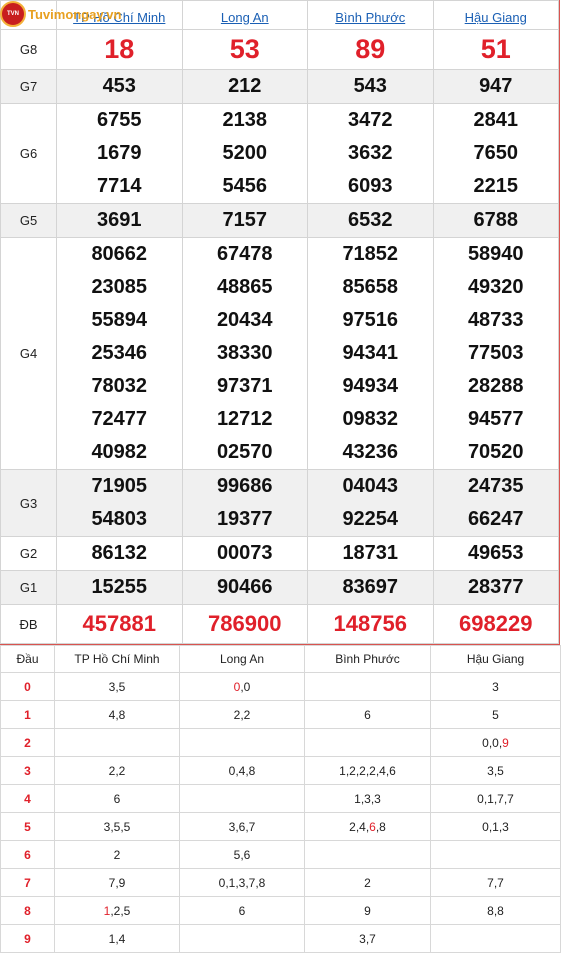  What do you see at coordinates (370, 220) in the screenshot?
I see `prize-cell: 6532` at bounding box center [370, 220].